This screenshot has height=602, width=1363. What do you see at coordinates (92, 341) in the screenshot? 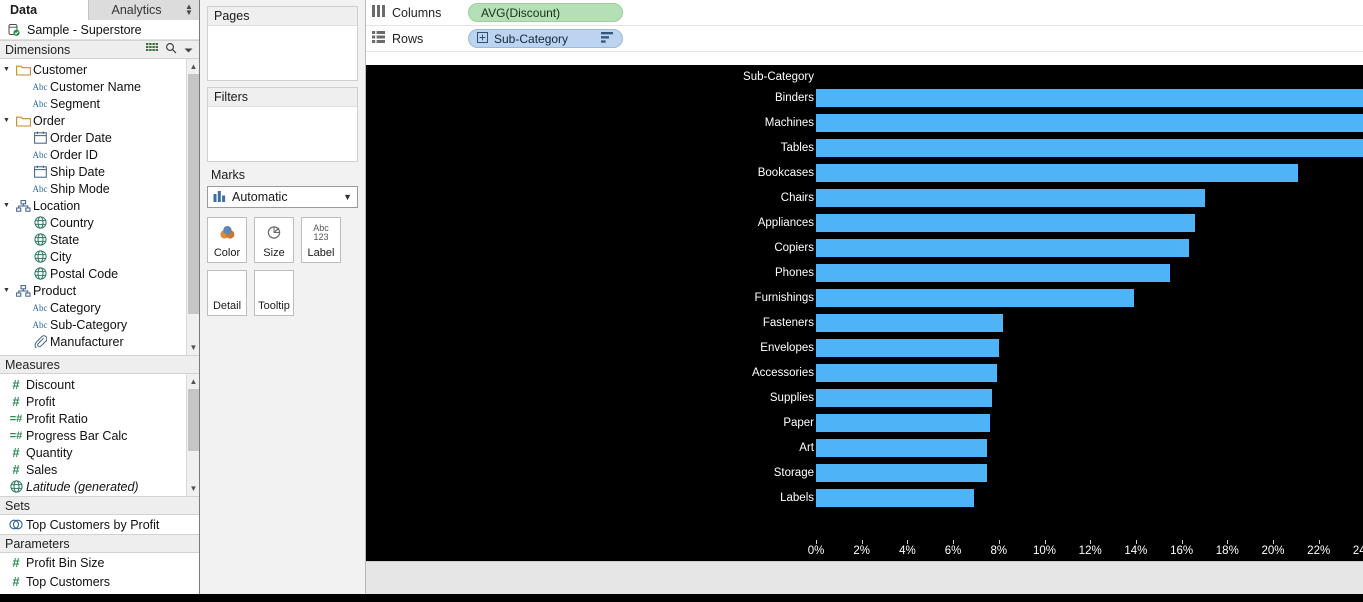
I see `dimension-item-manufacturer: Manufacturer` at bounding box center [92, 341].